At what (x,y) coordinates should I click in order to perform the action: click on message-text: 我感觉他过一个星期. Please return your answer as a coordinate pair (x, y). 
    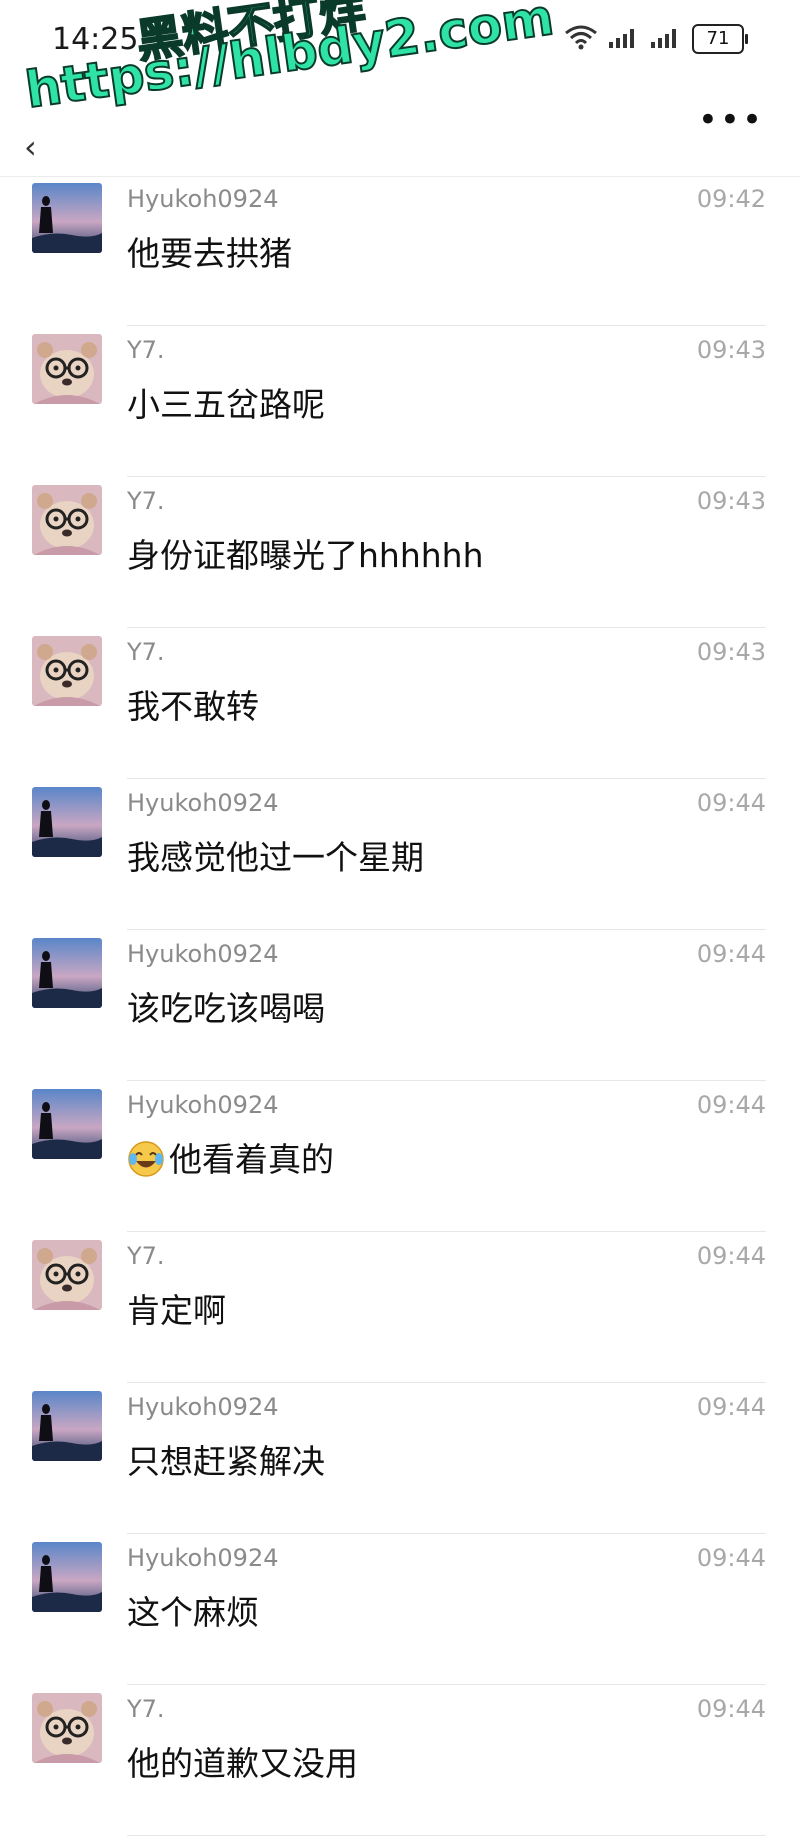
    Looking at the image, I should click on (275, 855).